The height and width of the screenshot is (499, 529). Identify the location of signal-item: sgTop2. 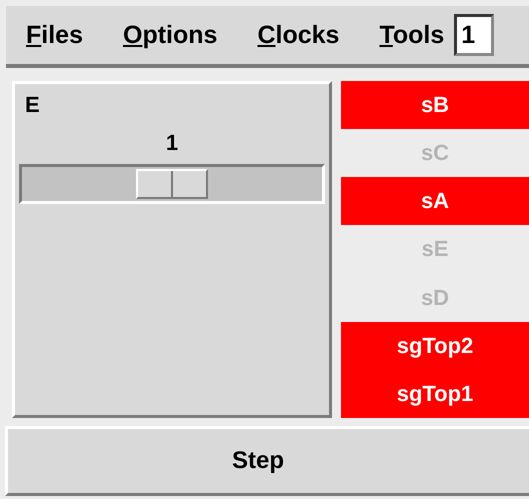
(435, 346).